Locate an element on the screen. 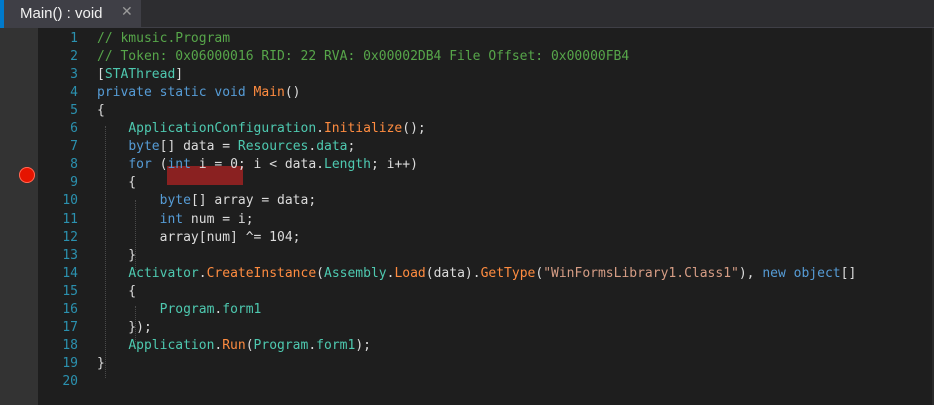 The image size is (934, 405). code-token: }); is located at coordinates (124, 327).